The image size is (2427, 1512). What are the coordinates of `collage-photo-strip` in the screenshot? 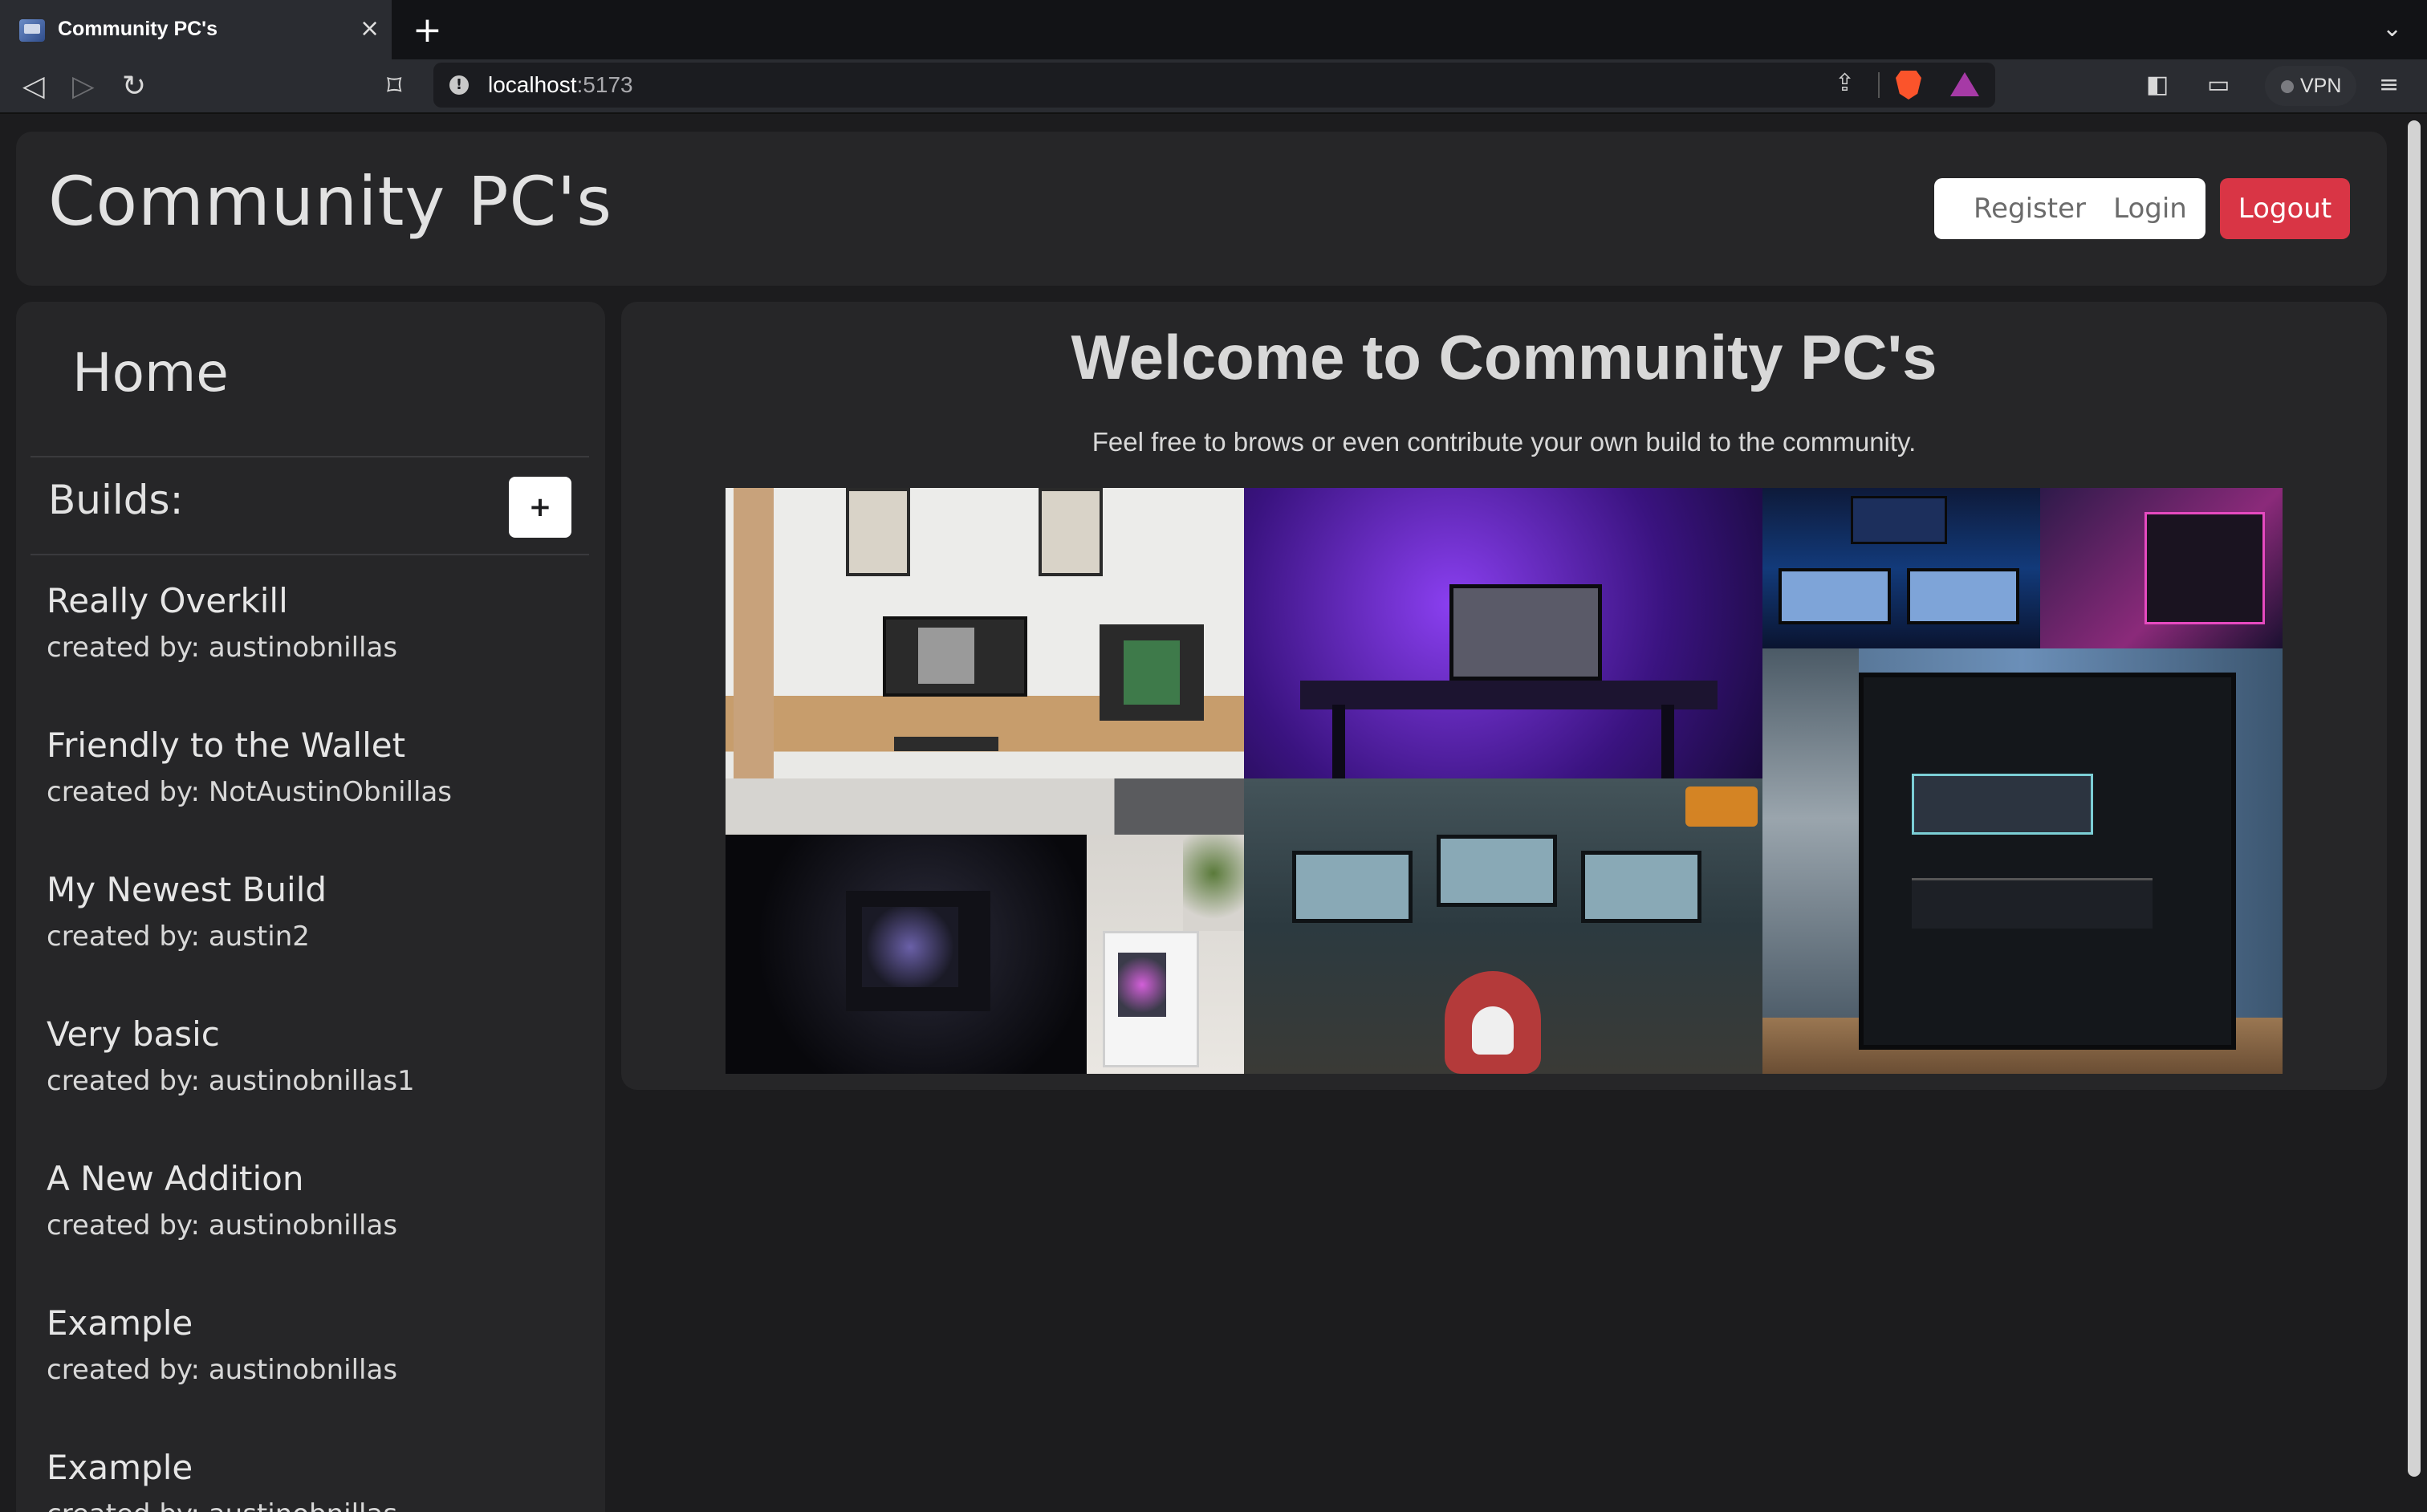 It's located at (985, 806).